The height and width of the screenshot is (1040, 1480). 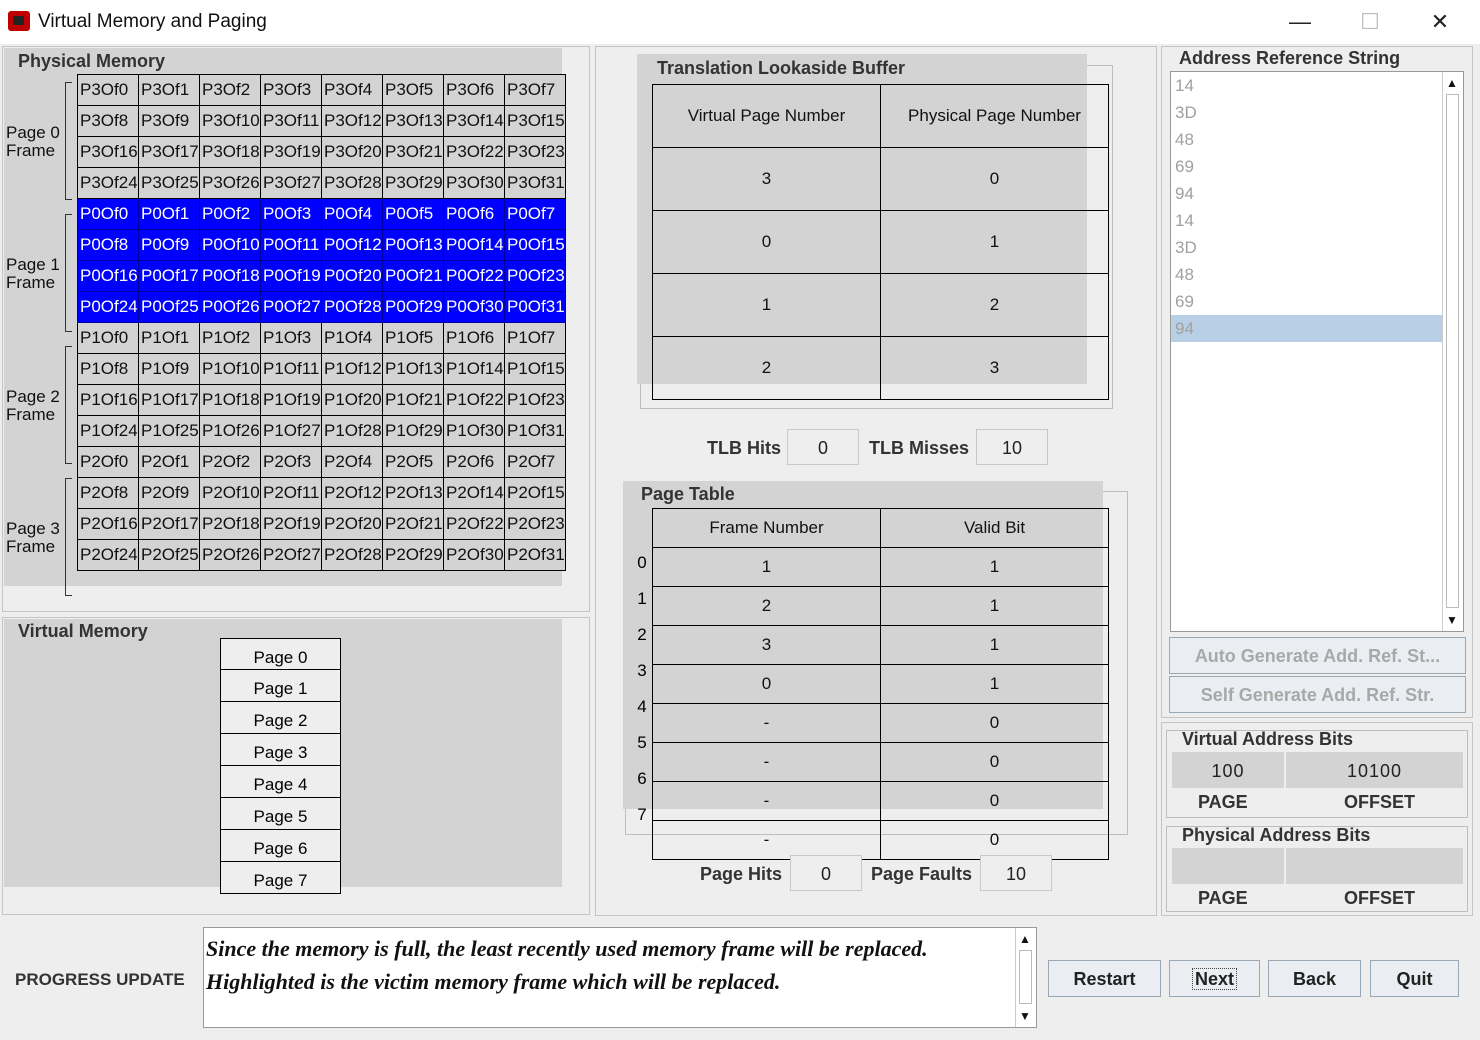 What do you see at coordinates (31, 150) in the screenshot?
I see `frame-label-line2: Frame` at bounding box center [31, 150].